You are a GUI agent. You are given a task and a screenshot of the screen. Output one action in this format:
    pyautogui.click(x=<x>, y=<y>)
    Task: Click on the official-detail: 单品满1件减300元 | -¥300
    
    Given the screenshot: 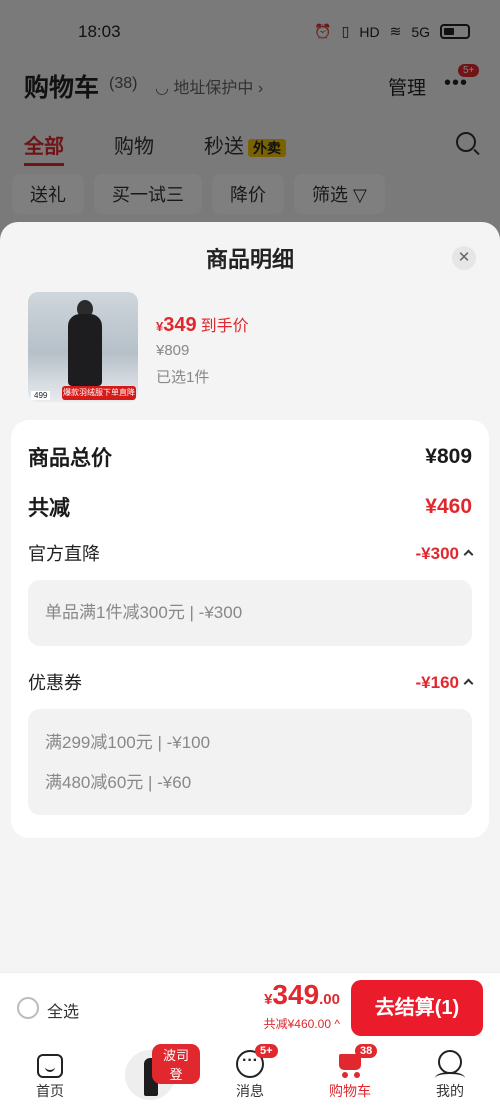 What is the action you would take?
    pyautogui.click(x=144, y=612)
    